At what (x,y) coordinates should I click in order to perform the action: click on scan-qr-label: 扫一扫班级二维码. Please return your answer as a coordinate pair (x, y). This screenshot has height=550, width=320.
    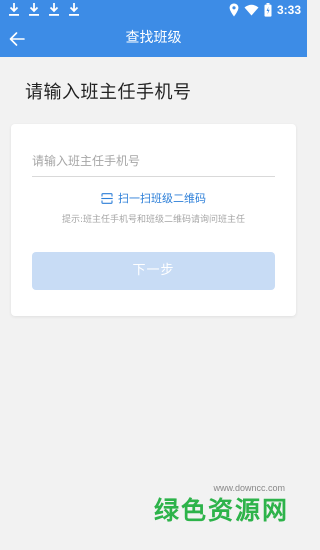
    Looking at the image, I should click on (162, 198).